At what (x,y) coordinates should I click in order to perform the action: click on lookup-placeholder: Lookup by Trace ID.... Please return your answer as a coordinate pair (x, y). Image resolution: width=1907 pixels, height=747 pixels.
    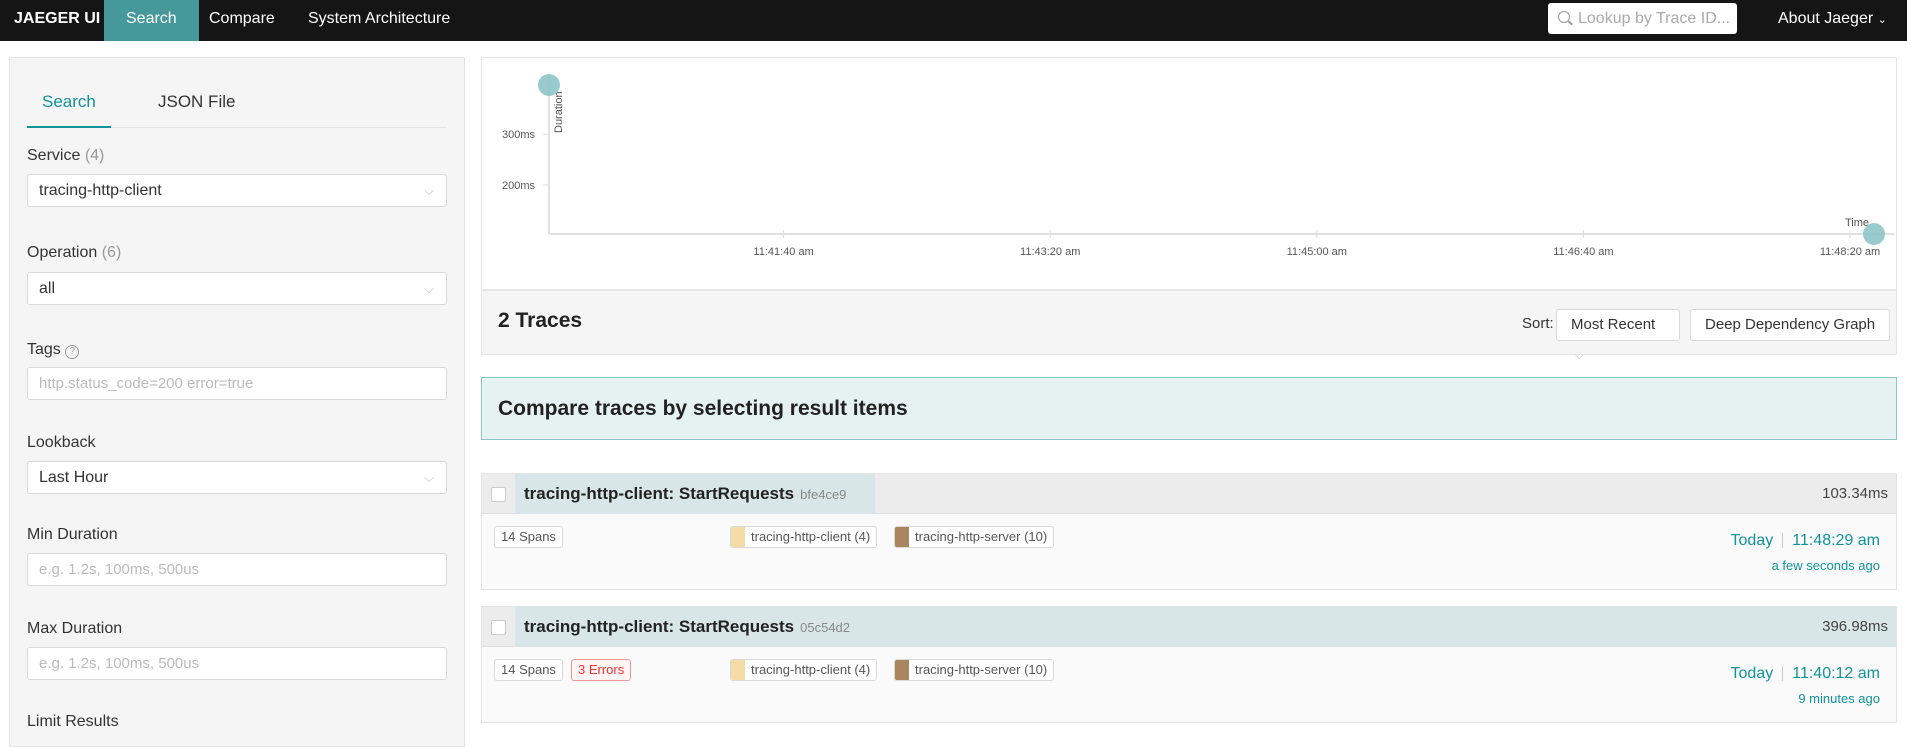
    Looking at the image, I should click on (1654, 18).